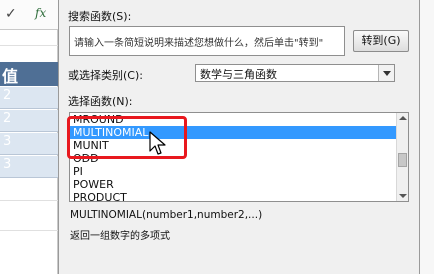 The width and height of the screenshot is (434, 274). I want to click on list-scrollbar, so click(402, 157).